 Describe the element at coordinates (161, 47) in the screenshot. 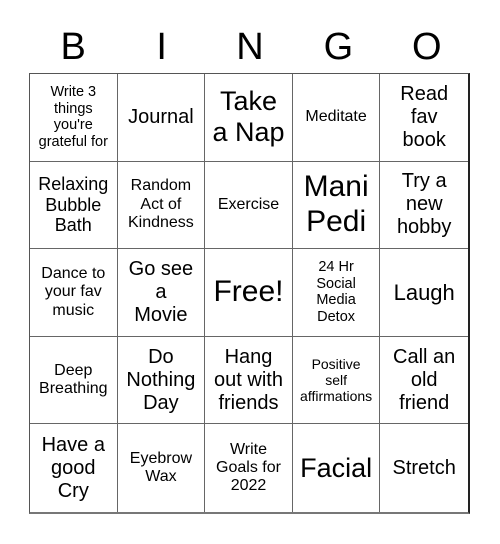

I see `header-letter-i: I` at that location.